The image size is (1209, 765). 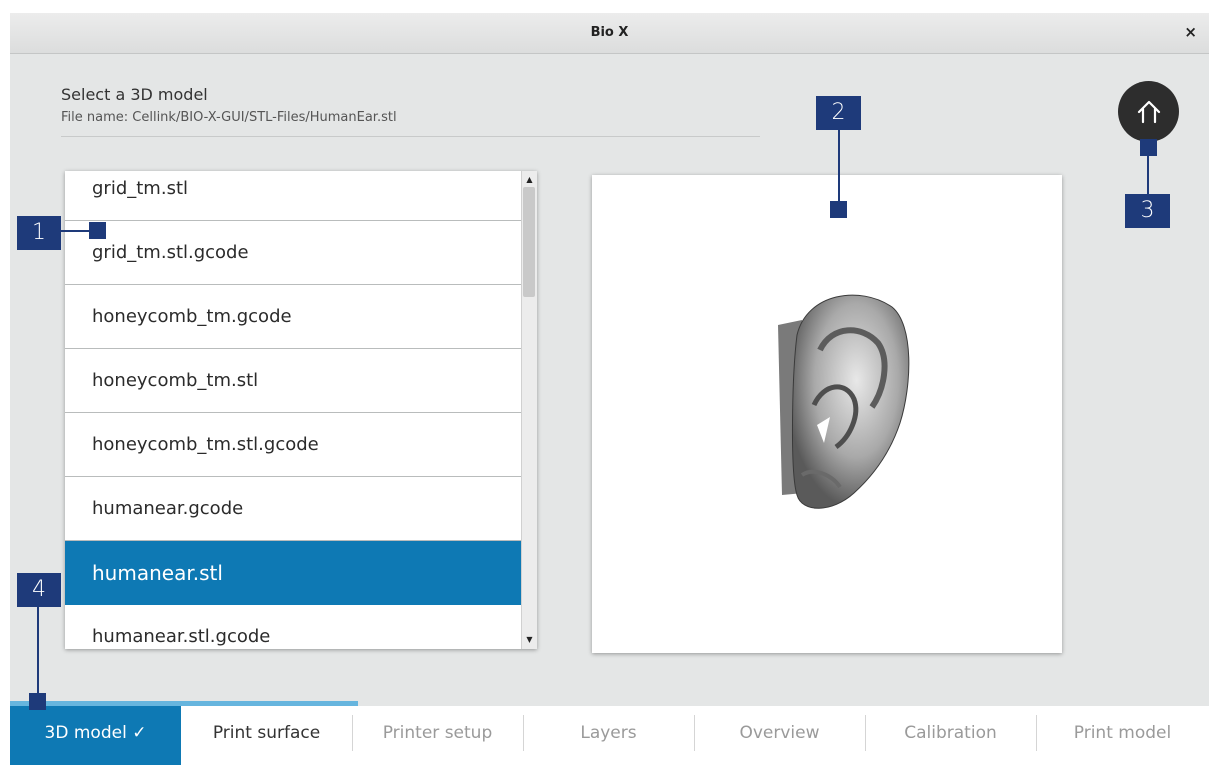 What do you see at coordinates (950, 733) in the screenshot?
I see `tab-calibration: Calibration` at bounding box center [950, 733].